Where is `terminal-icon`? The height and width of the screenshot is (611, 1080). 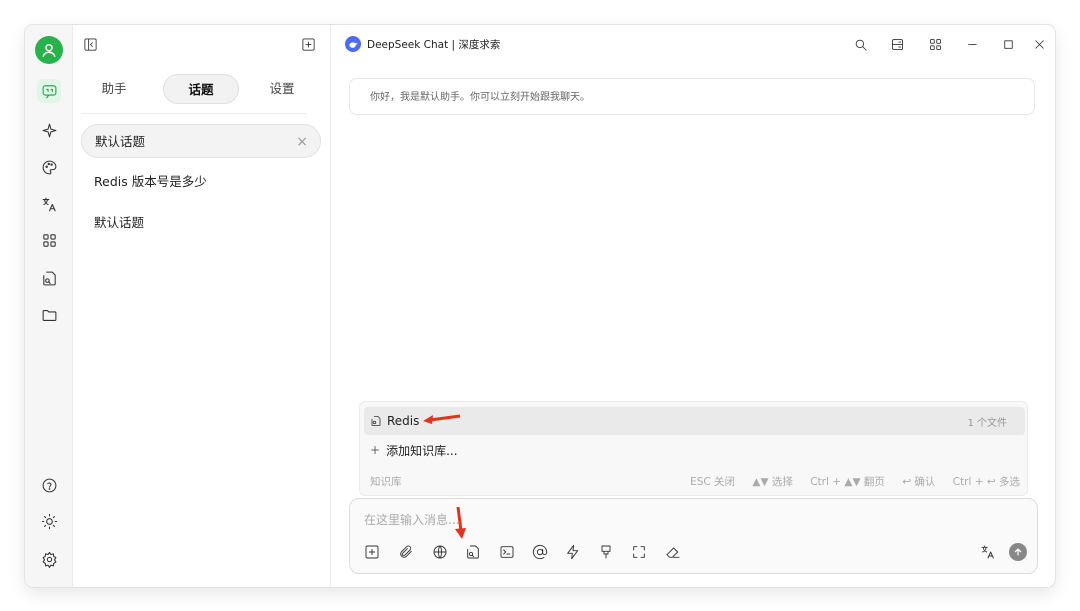
terminal-icon is located at coordinates (507, 552).